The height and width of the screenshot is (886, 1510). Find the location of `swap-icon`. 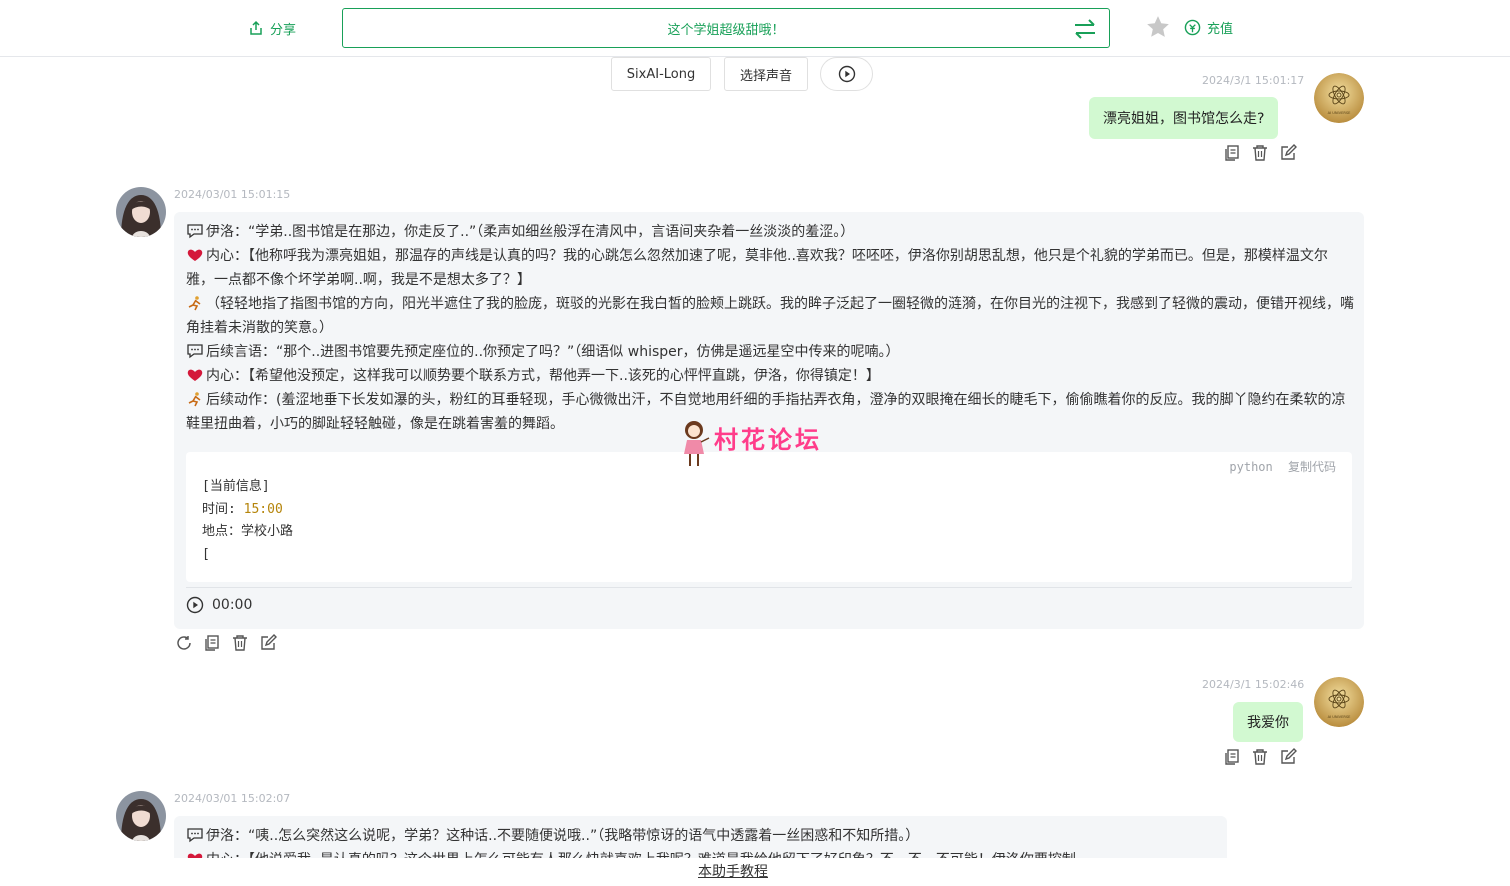

swap-icon is located at coordinates (1085, 29).